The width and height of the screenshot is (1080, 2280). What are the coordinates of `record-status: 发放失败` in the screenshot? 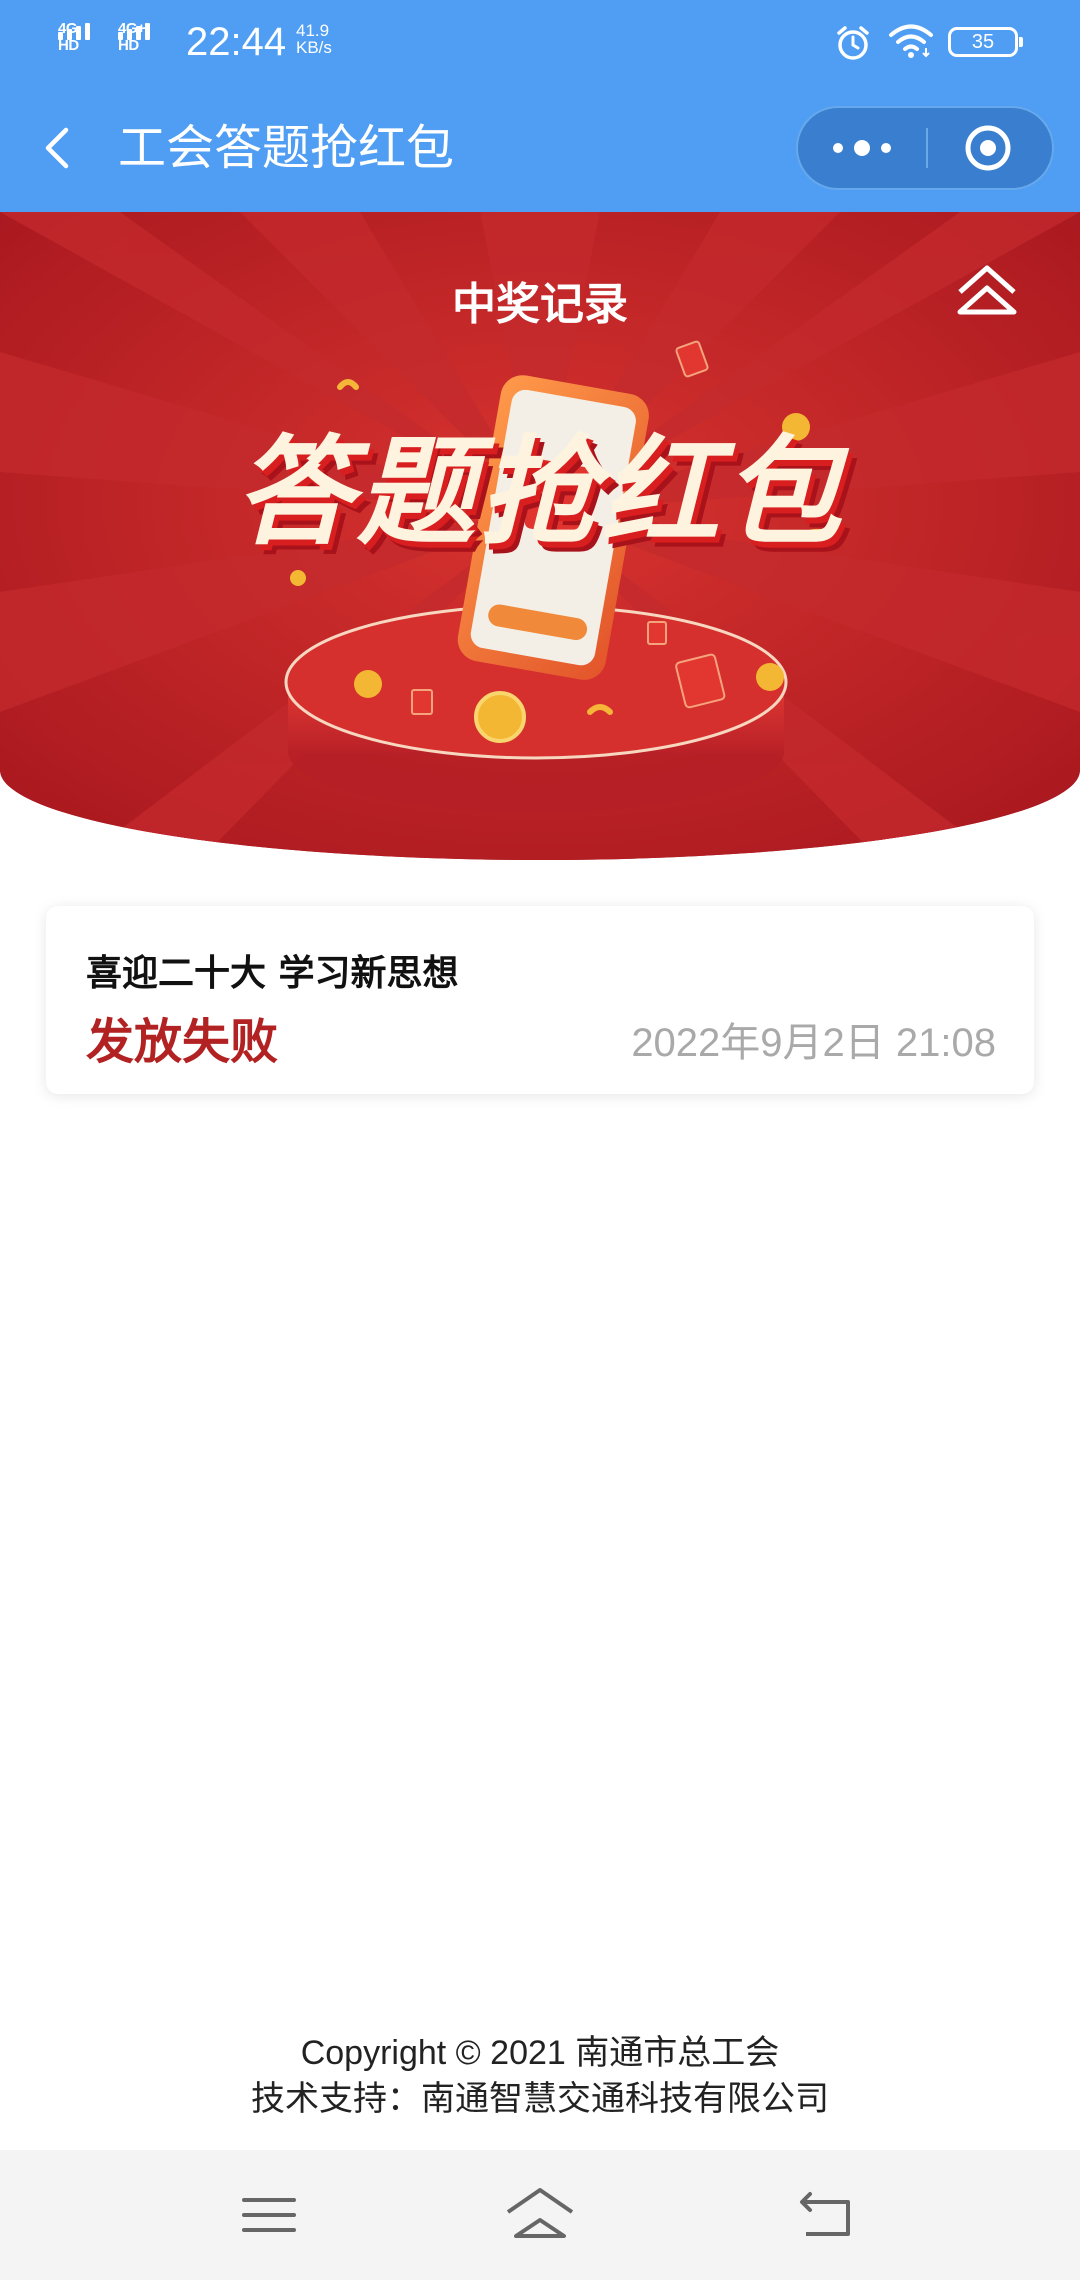 It's located at (182, 1042).